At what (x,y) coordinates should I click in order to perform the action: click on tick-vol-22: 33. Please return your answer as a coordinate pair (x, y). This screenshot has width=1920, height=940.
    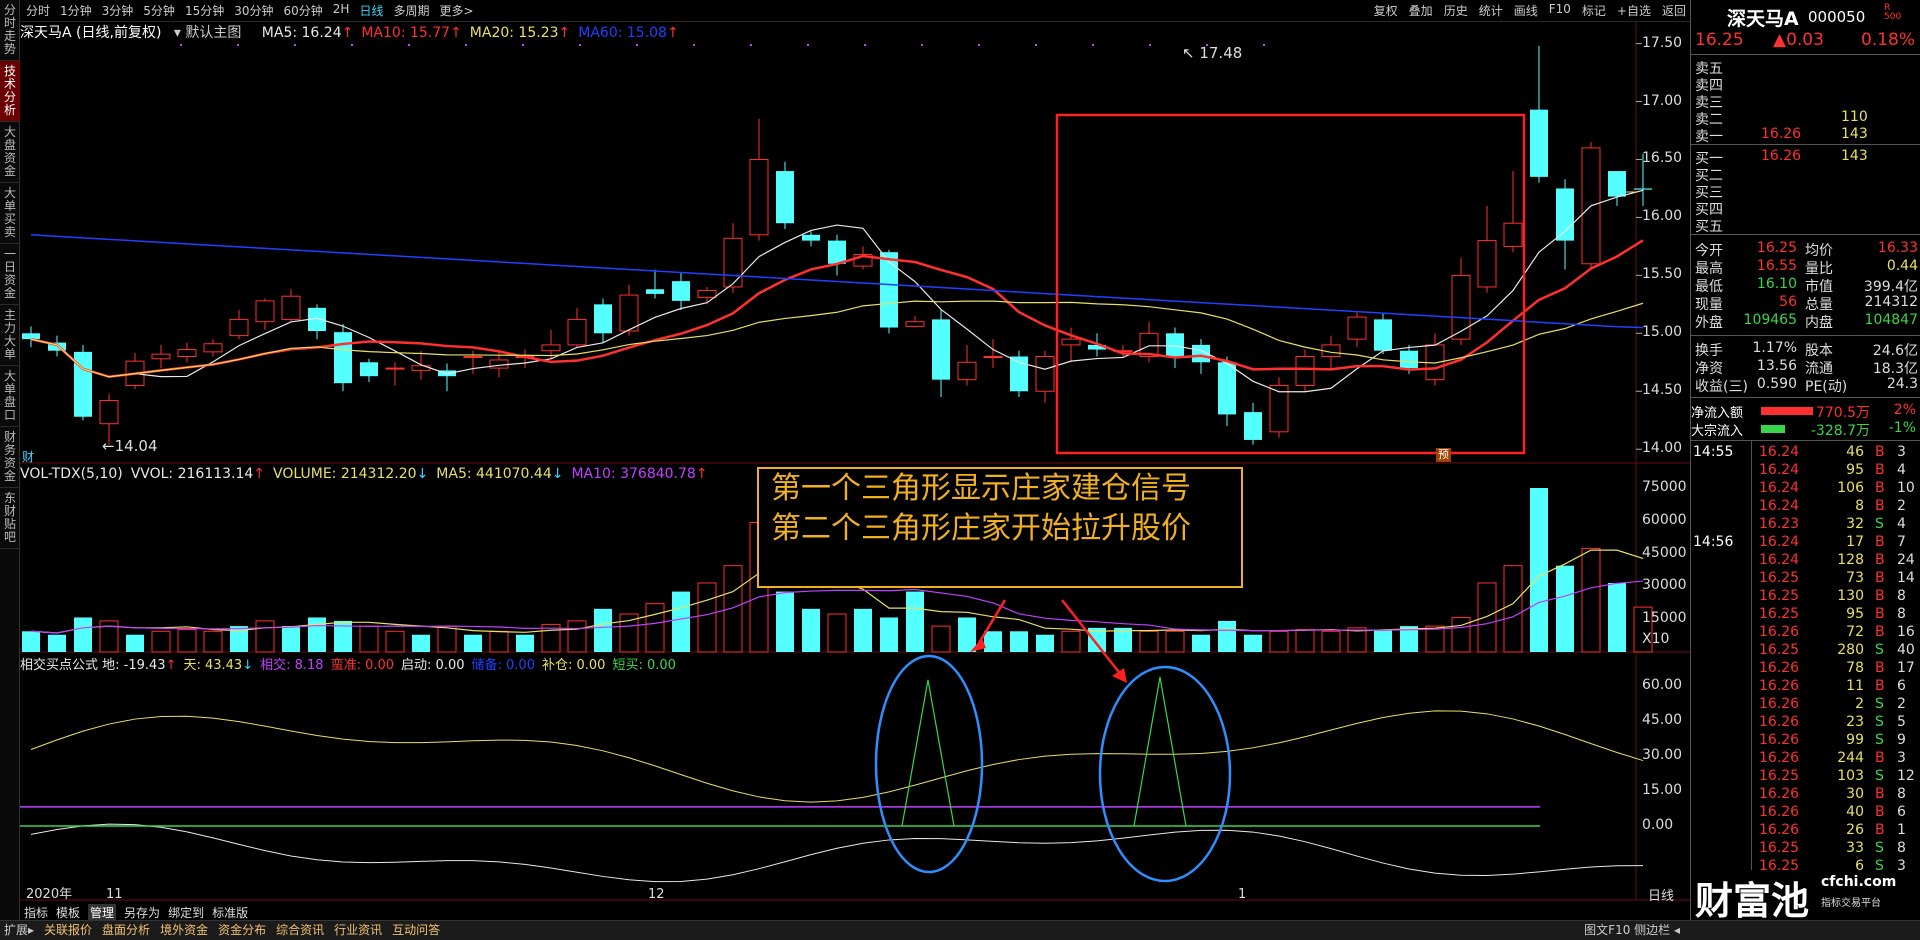
    Looking at the image, I should click on (1855, 848).